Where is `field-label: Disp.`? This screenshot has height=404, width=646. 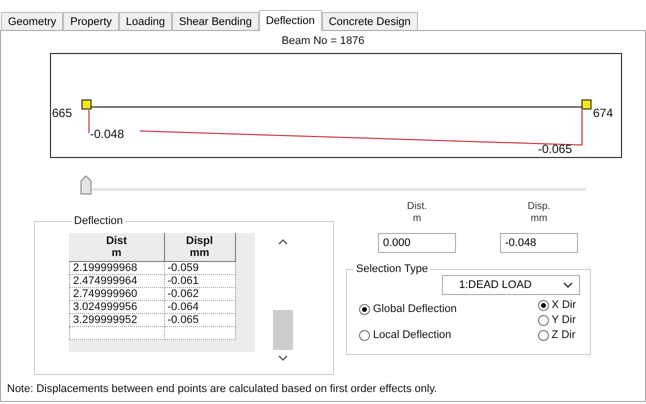 field-label: Disp. is located at coordinates (539, 207).